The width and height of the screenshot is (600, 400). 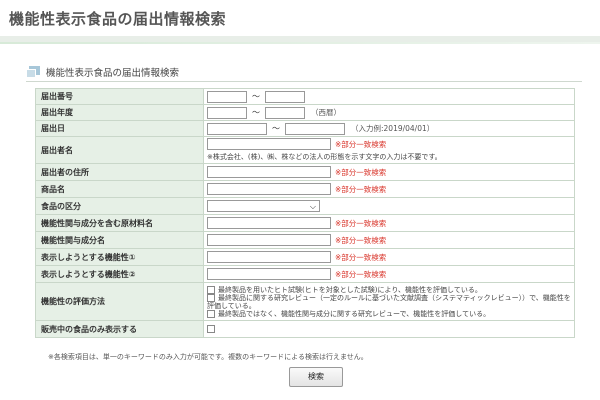 What do you see at coordinates (119, 301) in the screenshot?
I see `label-evaluation-method: 機能性の評価方法` at bounding box center [119, 301].